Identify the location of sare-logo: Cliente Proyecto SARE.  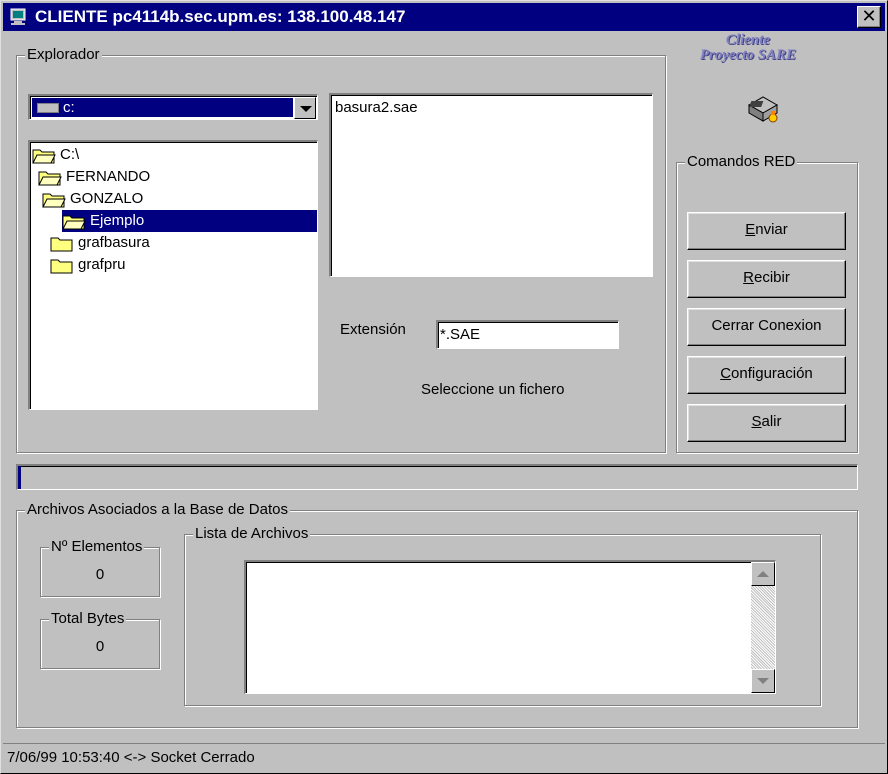
(748, 48).